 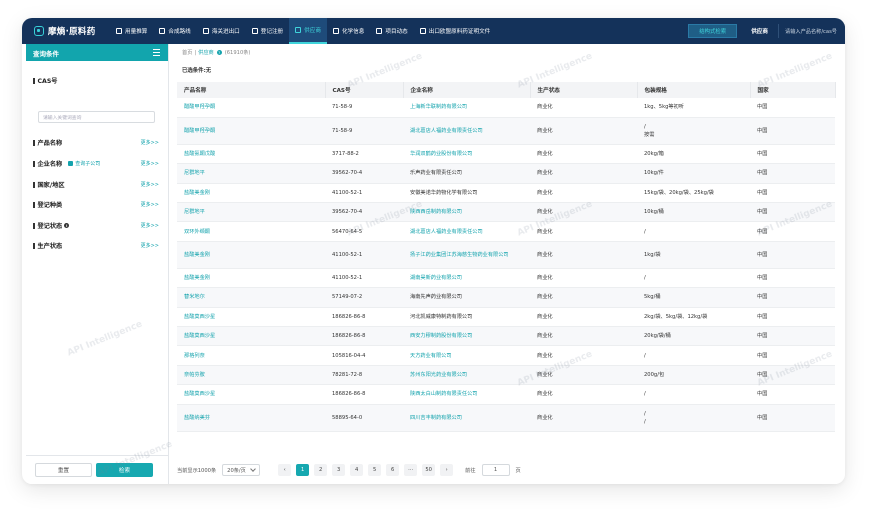 What do you see at coordinates (156, 52) in the screenshot?
I see `menu-icon` at bounding box center [156, 52].